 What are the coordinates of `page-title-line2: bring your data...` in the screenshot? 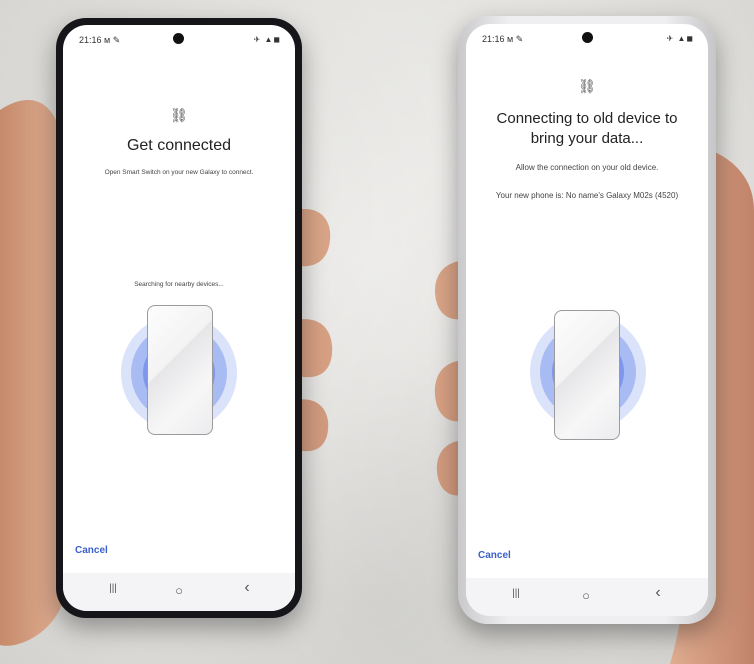 It's located at (587, 138).